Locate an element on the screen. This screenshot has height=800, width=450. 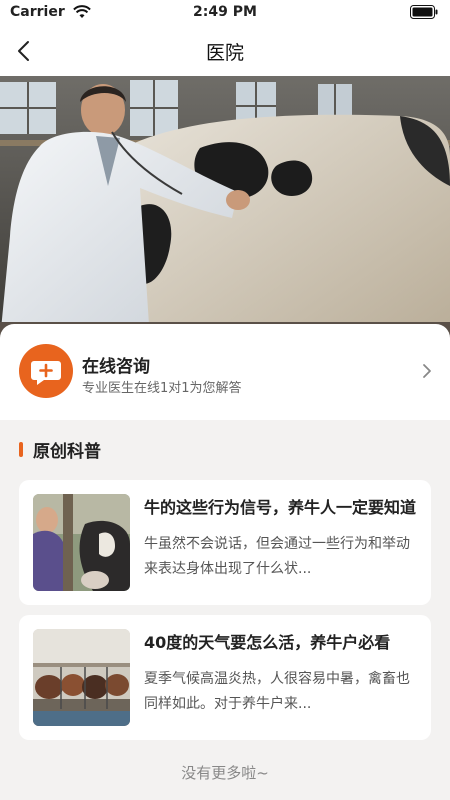
nav-bar: 医院 is located at coordinates (225, 51).